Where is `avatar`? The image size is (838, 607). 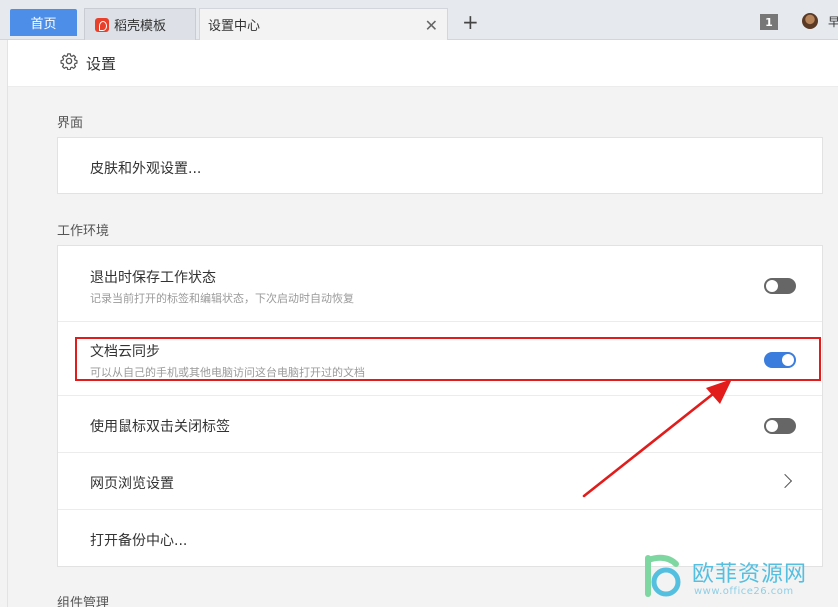 avatar is located at coordinates (810, 21).